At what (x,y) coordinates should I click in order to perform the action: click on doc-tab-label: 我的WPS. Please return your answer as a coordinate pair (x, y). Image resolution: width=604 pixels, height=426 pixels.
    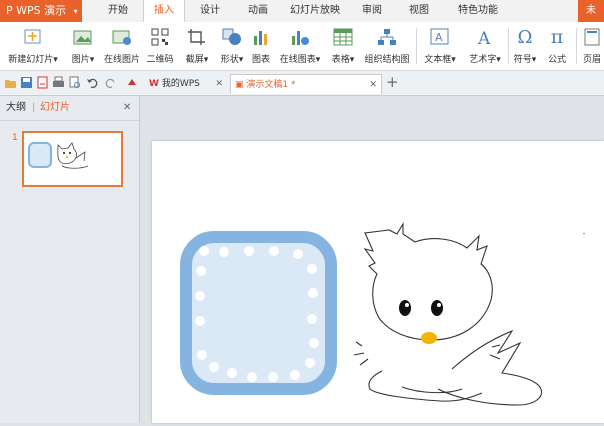
    Looking at the image, I should click on (180, 84).